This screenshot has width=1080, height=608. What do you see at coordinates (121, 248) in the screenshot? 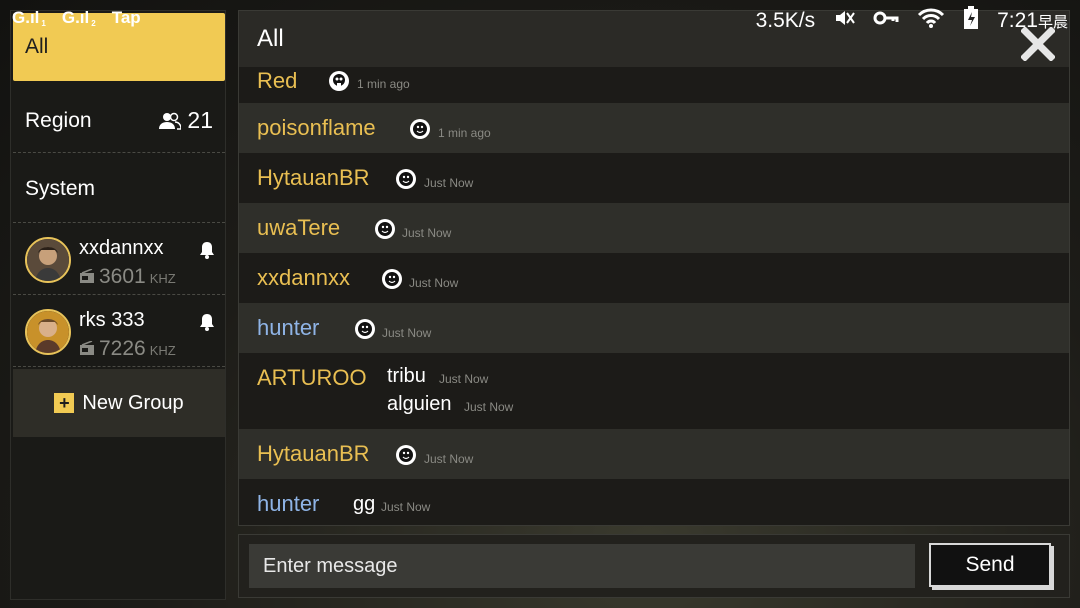
I see `user-name: xxdannxx` at bounding box center [121, 248].